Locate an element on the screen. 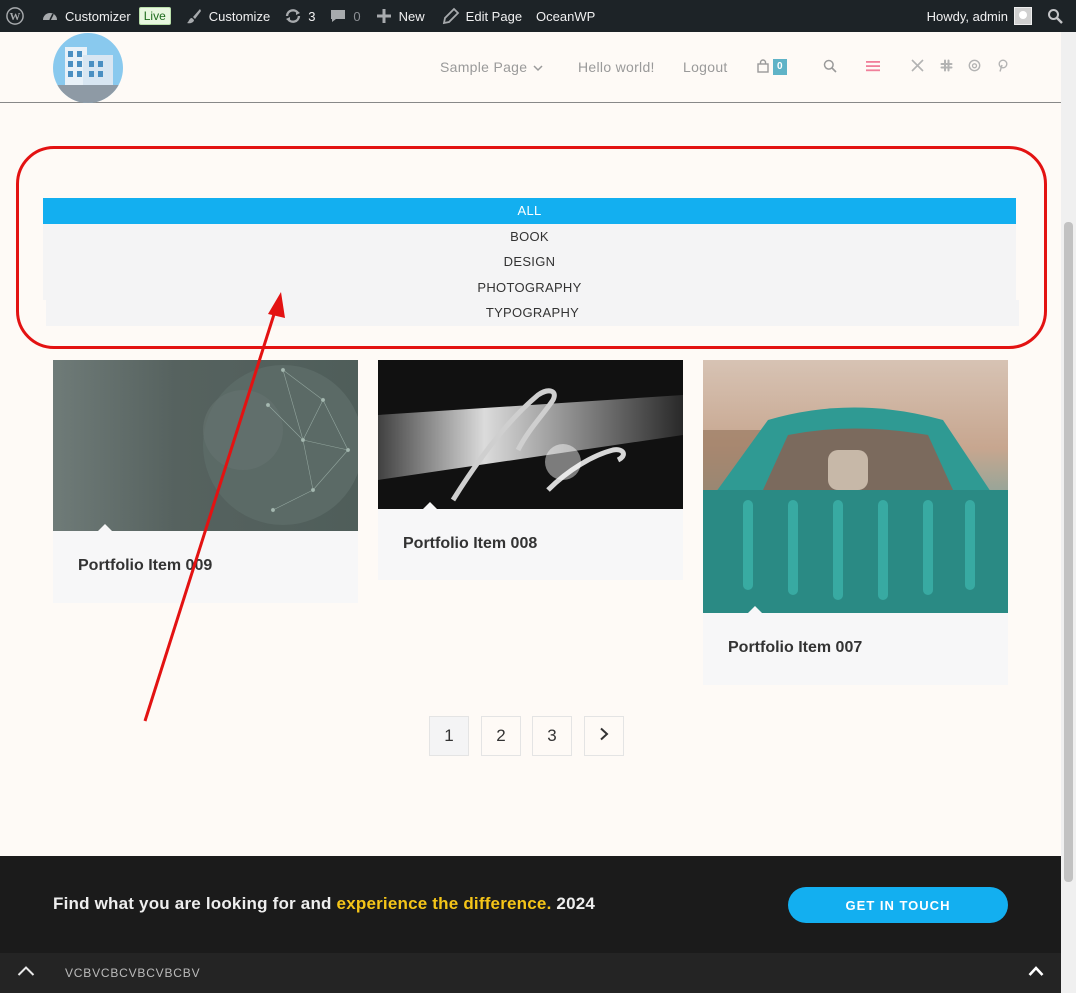  my-account-menu: Howdy, admin is located at coordinates (979, 16).